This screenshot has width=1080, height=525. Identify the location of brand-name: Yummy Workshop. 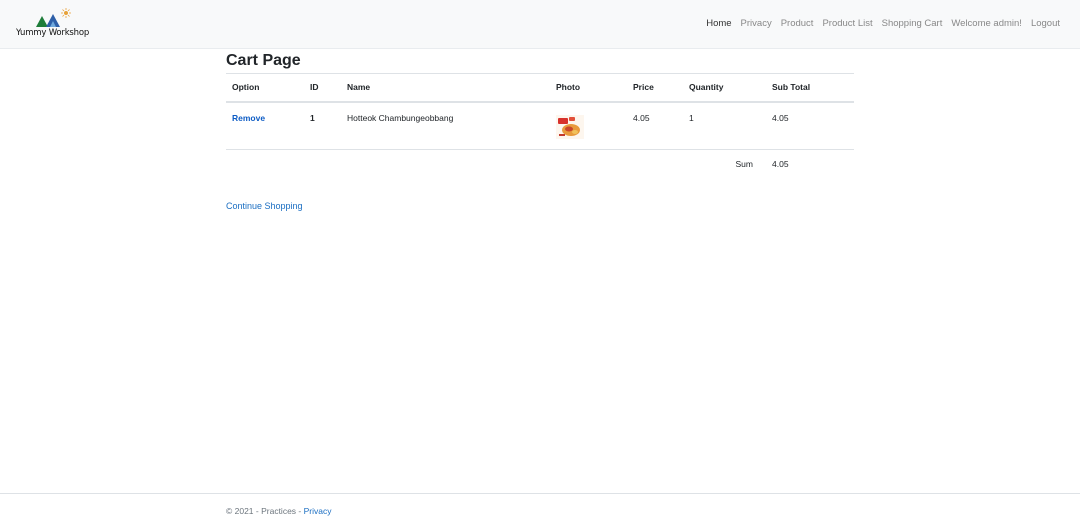
(53, 33).